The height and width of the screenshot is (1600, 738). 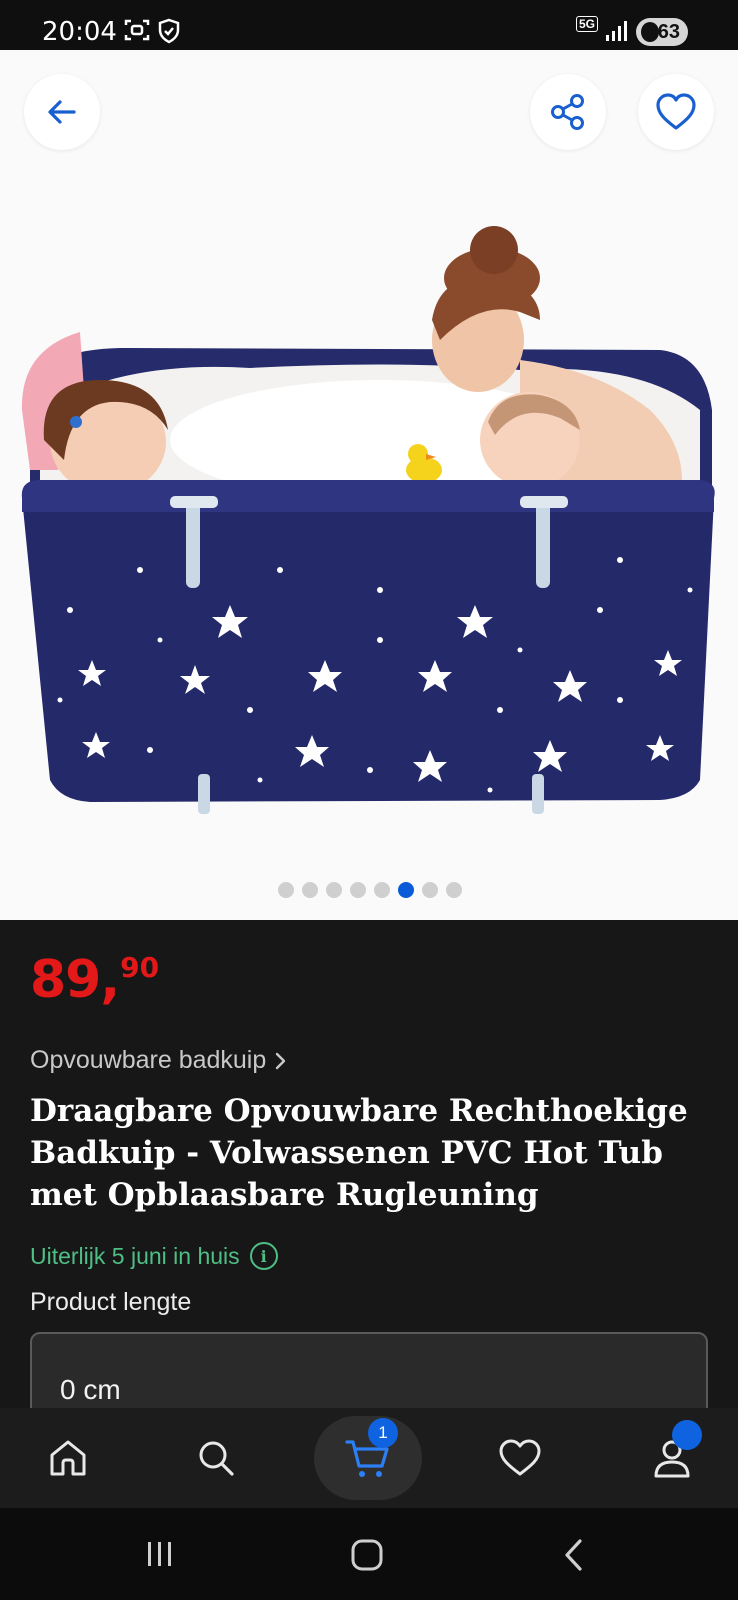 I want to click on delivery-info: Uiterlijk 5 juni in huis i, so click(x=154, y=1256).